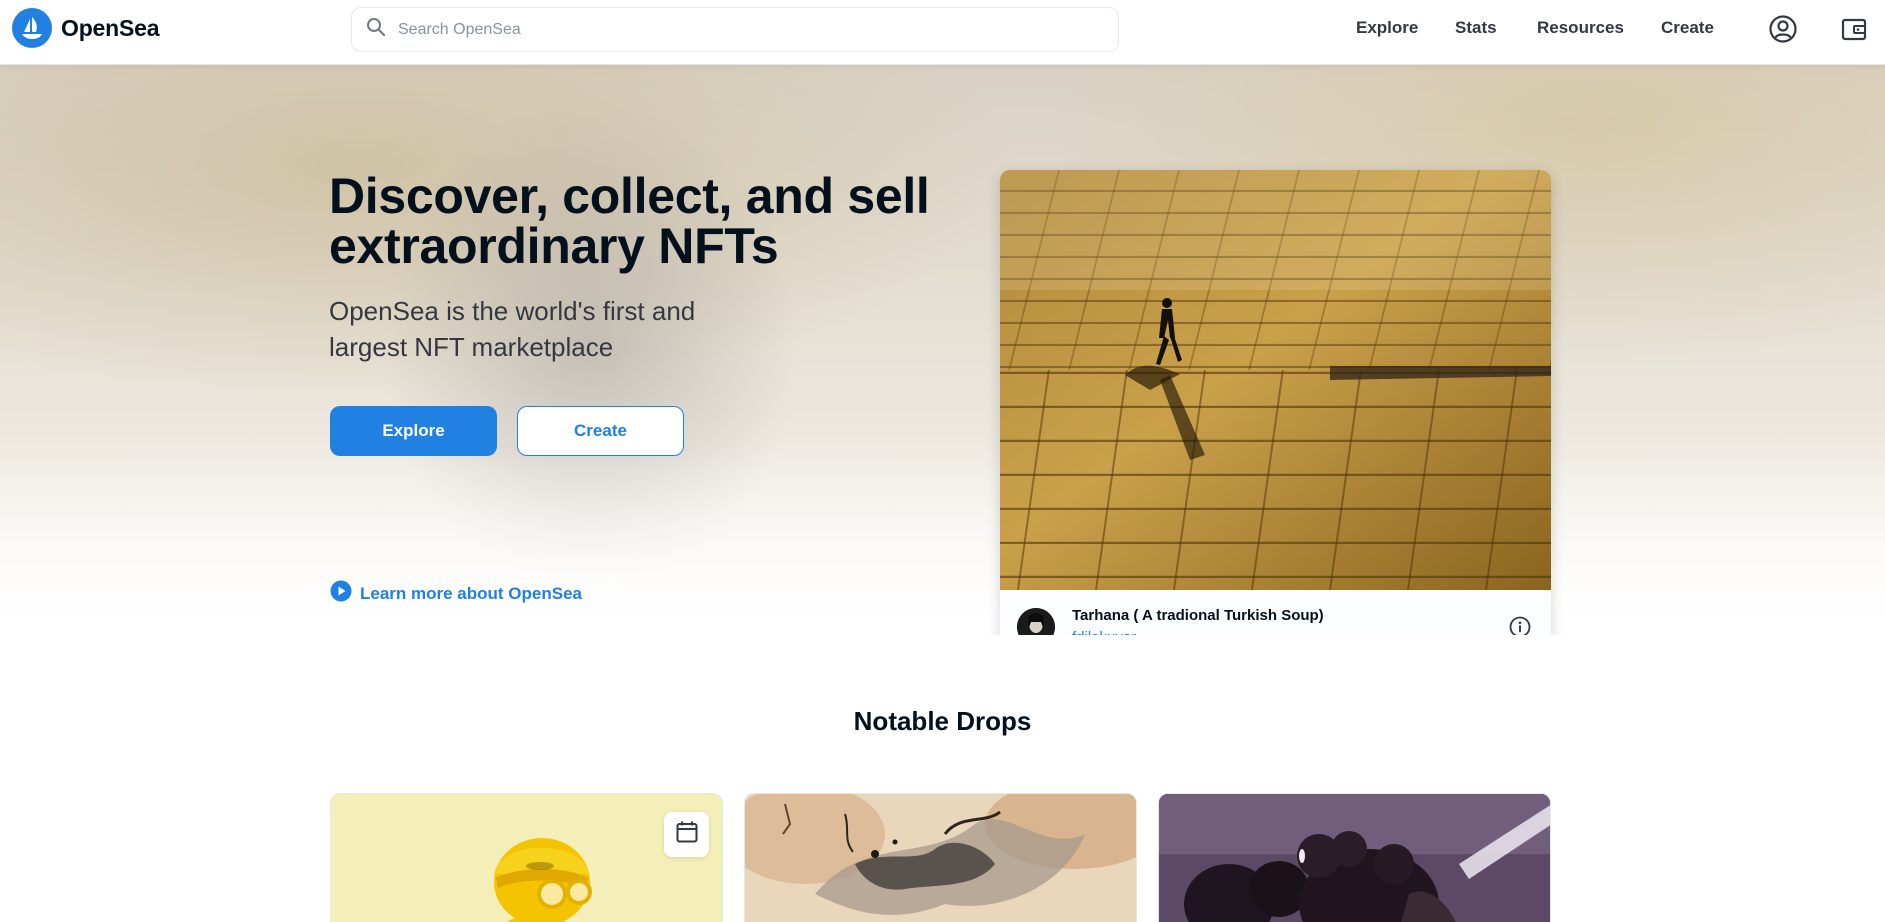 The height and width of the screenshot is (922, 1885). I want to click on opensea-logo-icon, so click(32, 28).